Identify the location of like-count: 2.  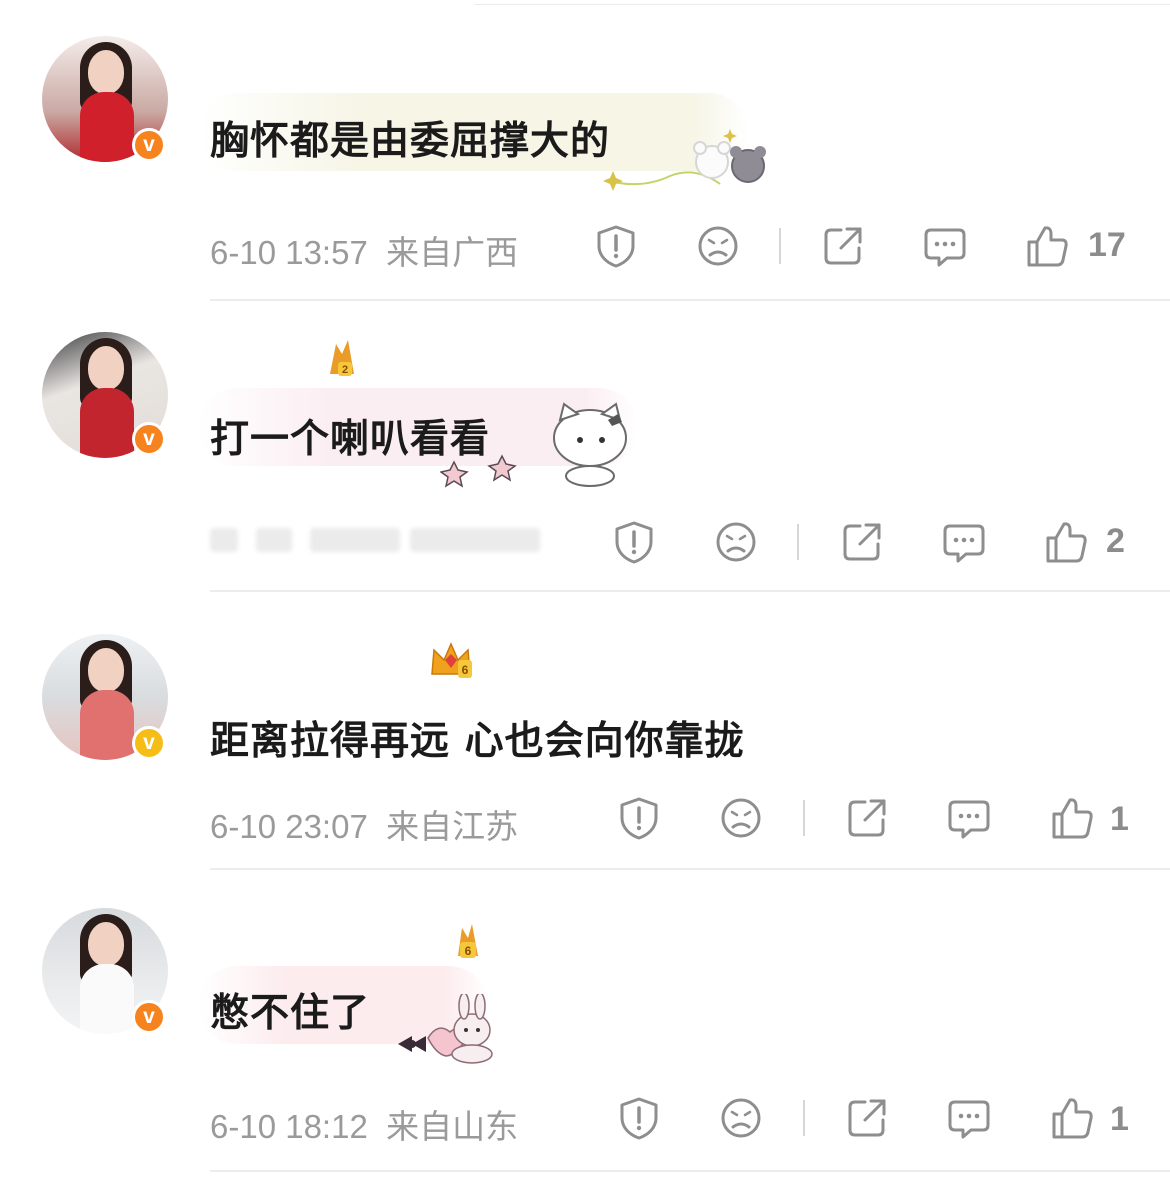
(1115, 541).